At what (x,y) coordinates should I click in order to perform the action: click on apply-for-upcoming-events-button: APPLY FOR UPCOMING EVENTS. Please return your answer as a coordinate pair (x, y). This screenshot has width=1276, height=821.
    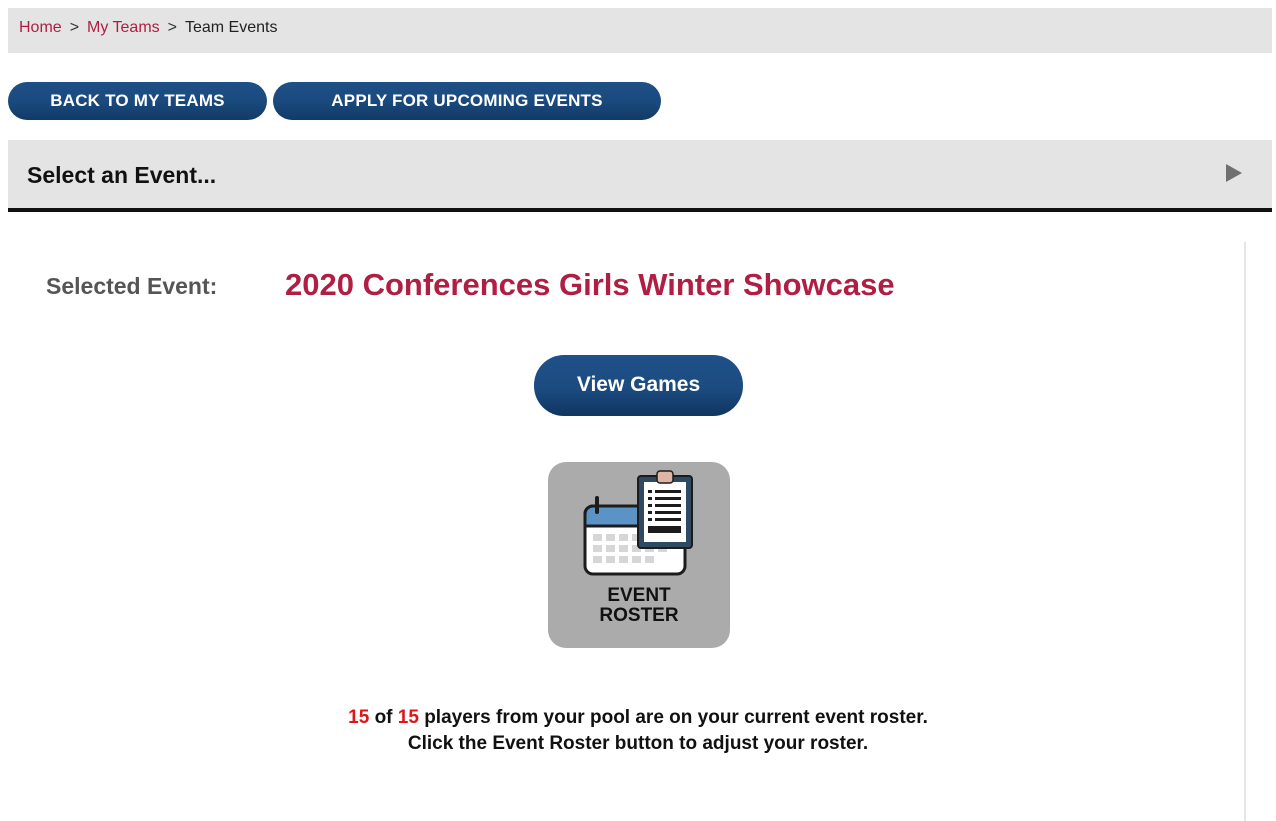
    Looking at the image, I should click on (467, 101).